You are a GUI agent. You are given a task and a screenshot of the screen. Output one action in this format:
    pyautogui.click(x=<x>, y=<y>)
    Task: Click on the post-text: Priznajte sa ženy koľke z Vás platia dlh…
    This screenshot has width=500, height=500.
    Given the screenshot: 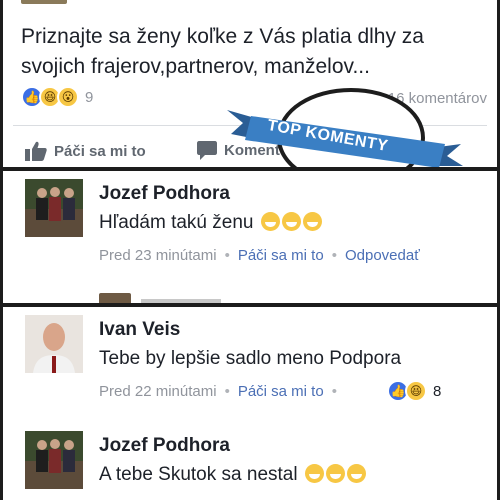 What is the action you would take?
    pyautogui.click(x=222, y=51)
    